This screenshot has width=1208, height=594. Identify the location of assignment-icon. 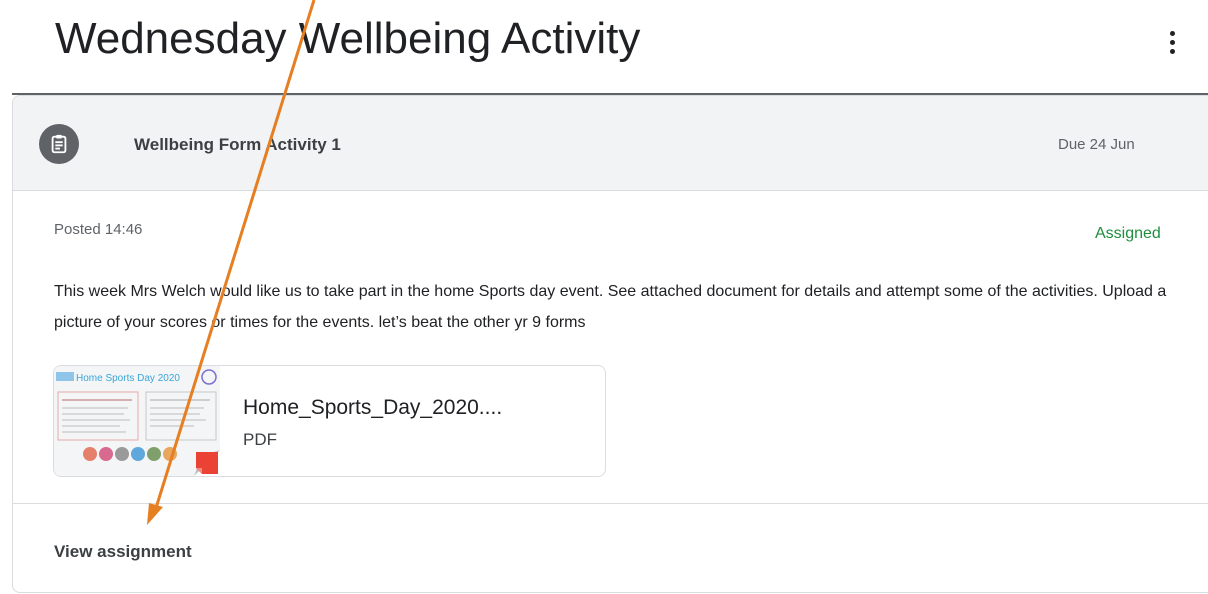
(59, 144).